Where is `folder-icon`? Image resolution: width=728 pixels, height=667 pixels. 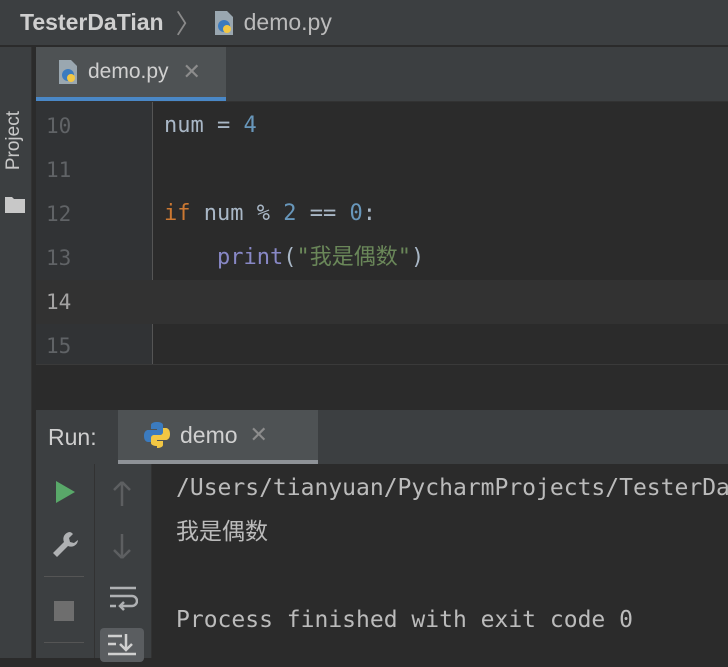
folder-icon is located at coordinates (15, 206).